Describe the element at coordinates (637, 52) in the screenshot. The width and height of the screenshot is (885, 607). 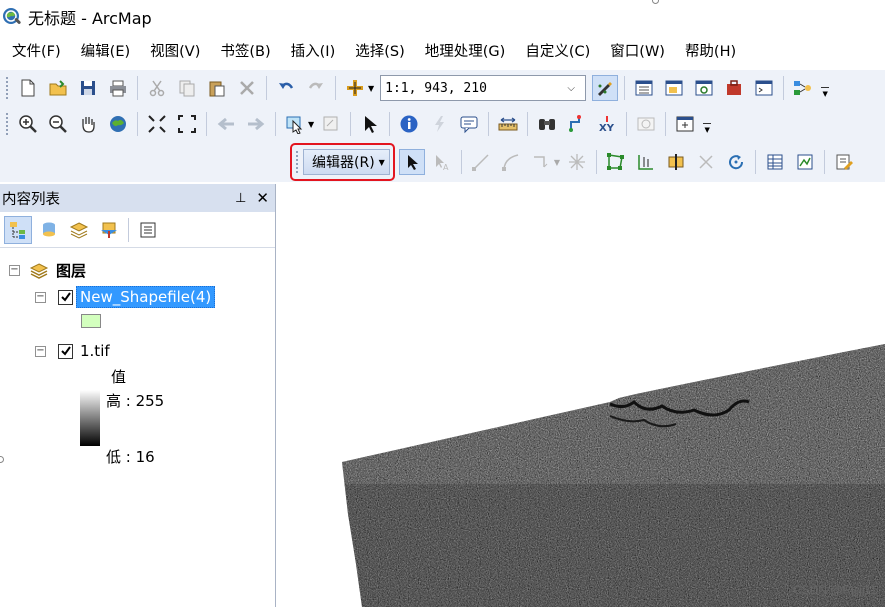
I see `menu-windows: 窗口(W)` at that location.